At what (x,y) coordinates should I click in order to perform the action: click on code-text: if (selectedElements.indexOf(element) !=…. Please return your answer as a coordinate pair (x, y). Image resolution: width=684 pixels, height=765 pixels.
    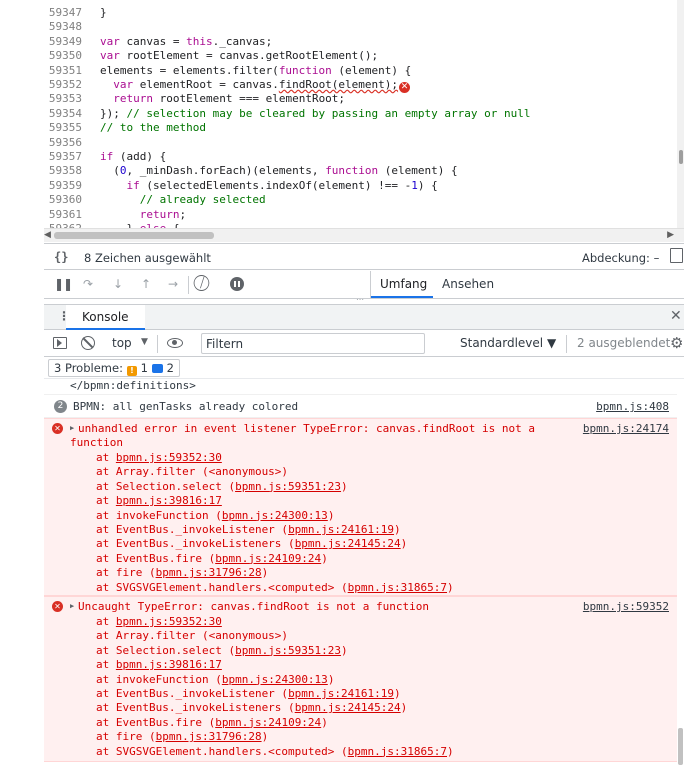
    Looking at the image, I should click on (263, 185).